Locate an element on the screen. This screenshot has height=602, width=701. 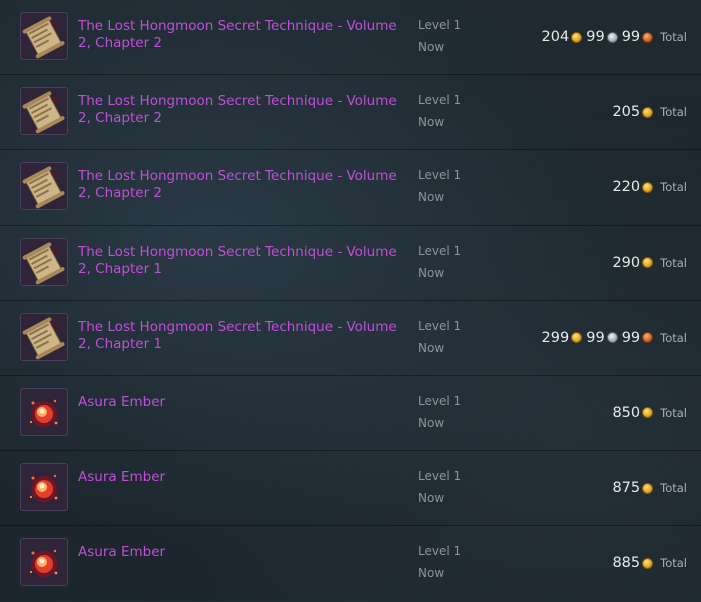
gold-amount: 205 is located at coordinates (633, 112).